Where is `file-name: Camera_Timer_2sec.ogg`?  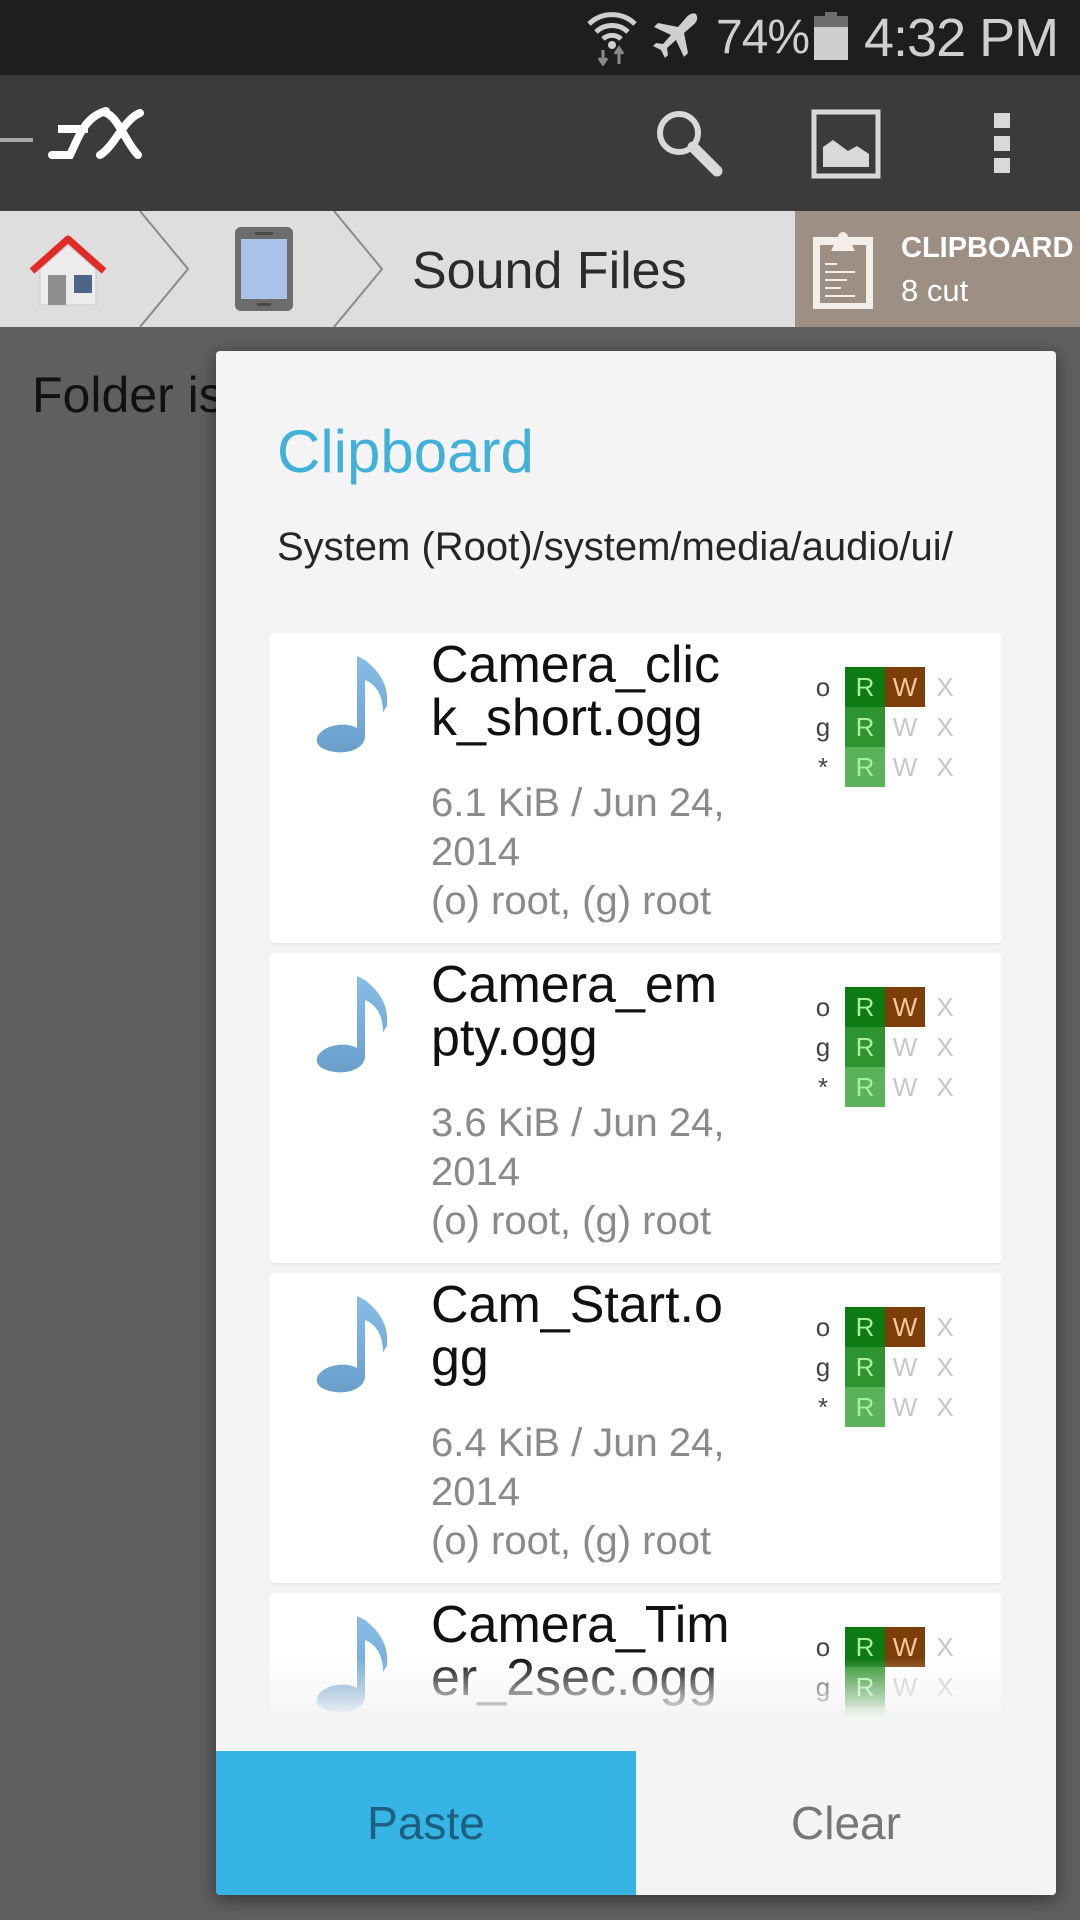 file-name: Camera_Timer_2sec.ogg is located at coordinates (580, 1651).